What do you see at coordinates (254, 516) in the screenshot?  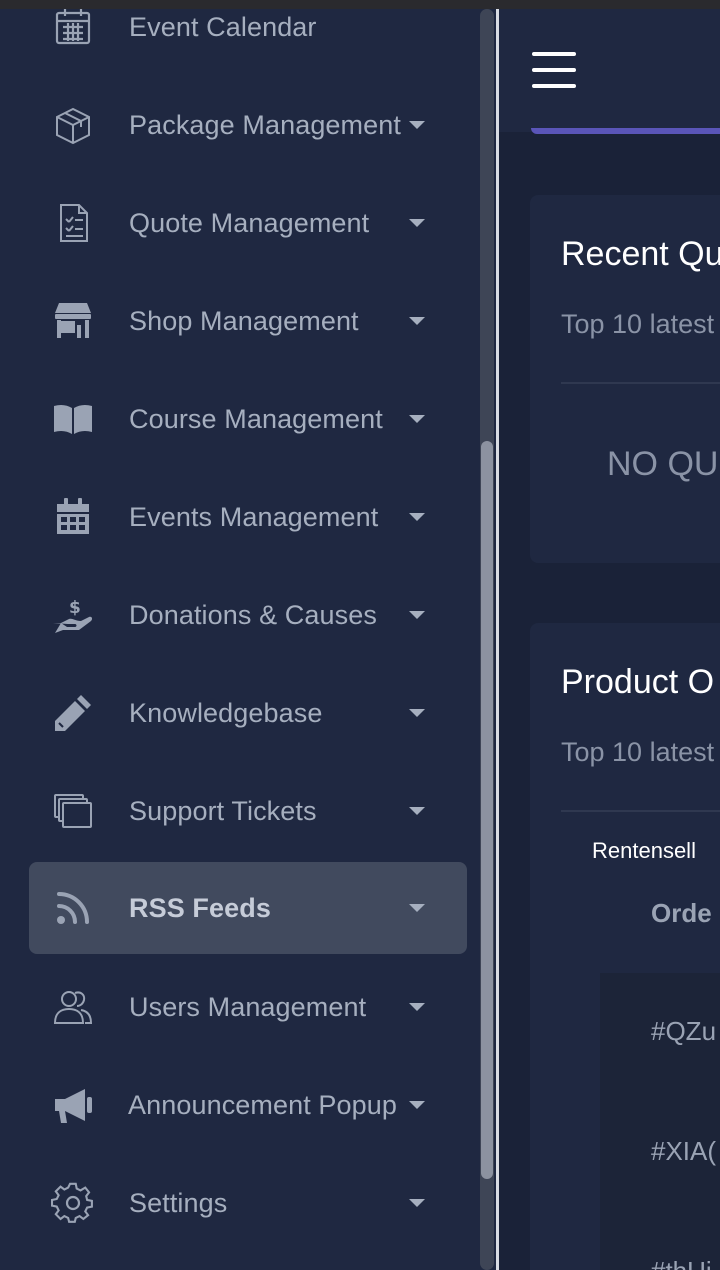 I see `sidebar-item-label: Events Management` at bounding box center [254, 516].